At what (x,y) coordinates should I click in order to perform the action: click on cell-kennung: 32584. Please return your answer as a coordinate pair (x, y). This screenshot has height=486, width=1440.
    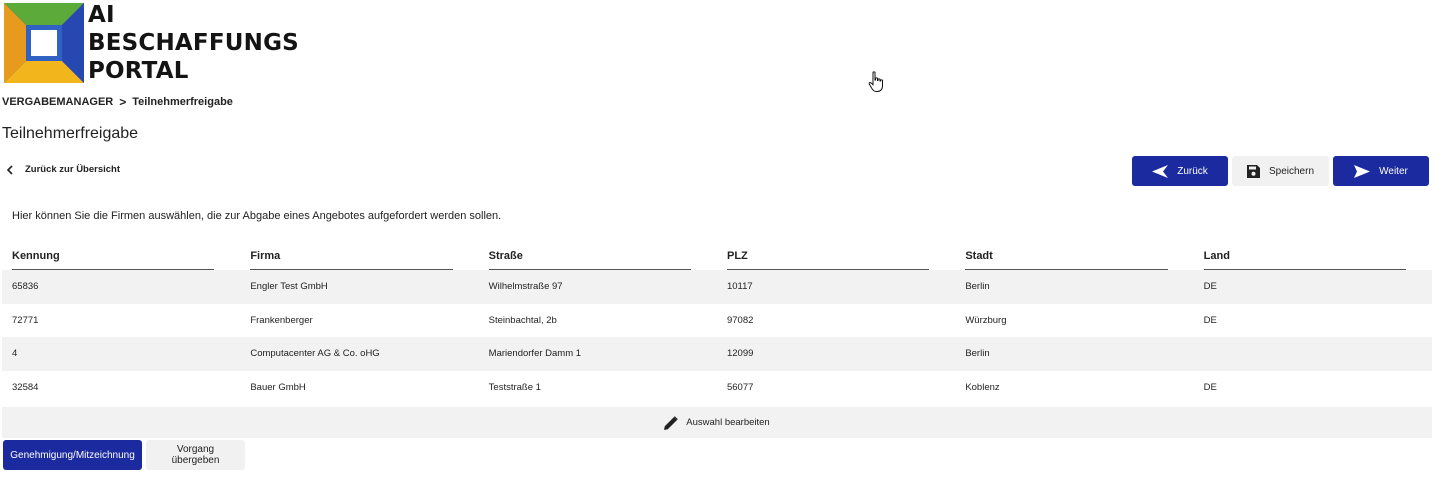
    Looking at the image, I should click on (25, 387).